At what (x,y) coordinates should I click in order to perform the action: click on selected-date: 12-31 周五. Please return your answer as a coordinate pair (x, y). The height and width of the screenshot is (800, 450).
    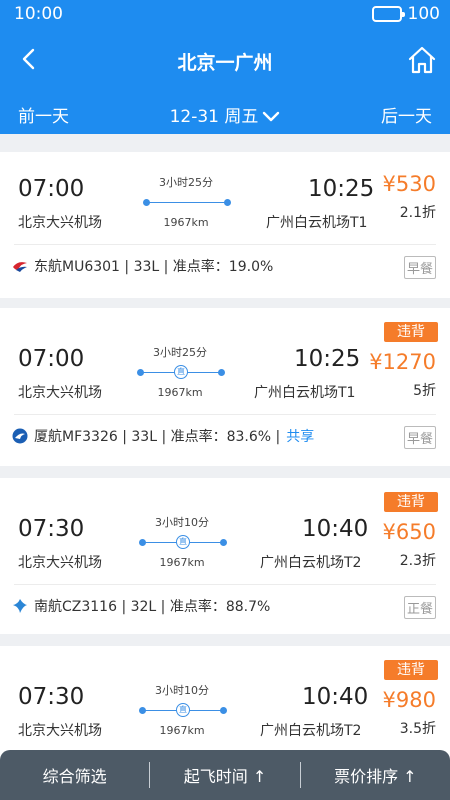
    Looking at the image, I should click on (214, 117).